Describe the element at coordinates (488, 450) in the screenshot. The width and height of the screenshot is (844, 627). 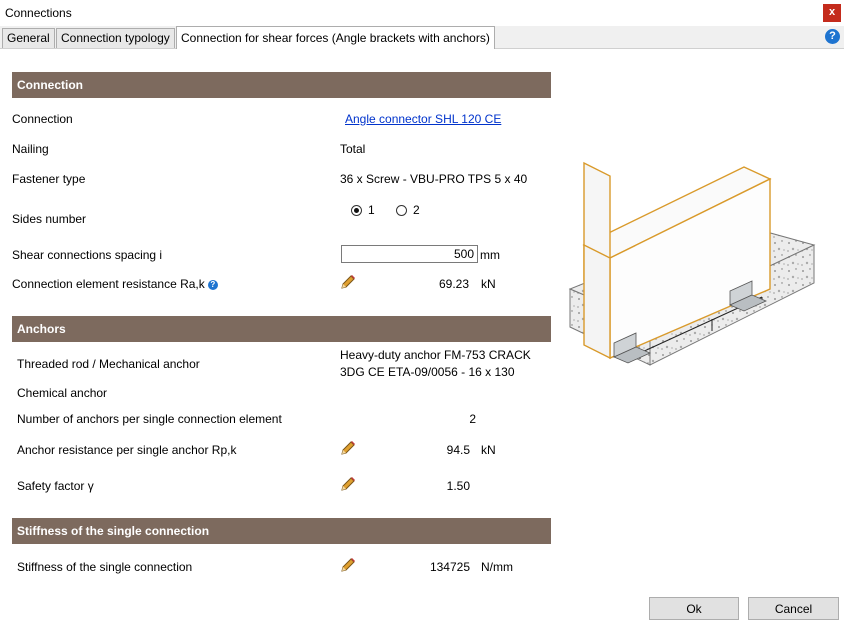
I see `anchor-resistance-unit: kN` at that location.